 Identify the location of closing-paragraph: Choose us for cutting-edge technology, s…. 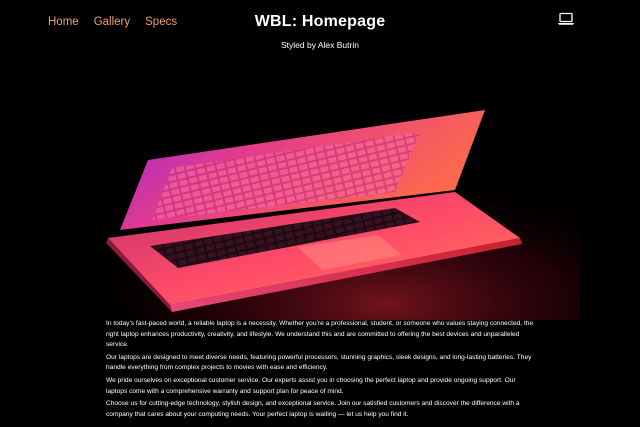
(313, 409).